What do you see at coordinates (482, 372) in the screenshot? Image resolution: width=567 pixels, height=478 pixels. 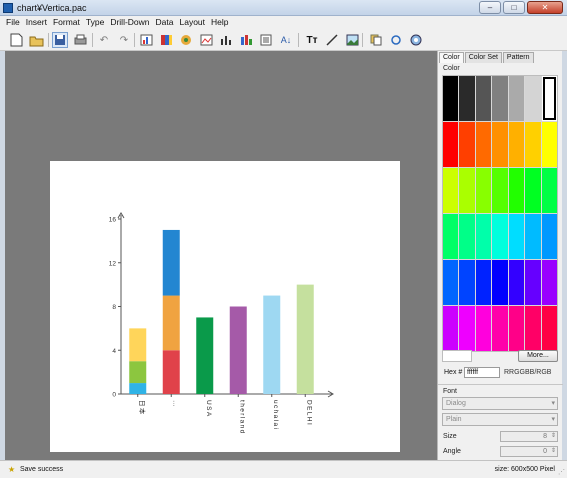 I see `hex-input: ffffff` at bounding box center [482, 372].